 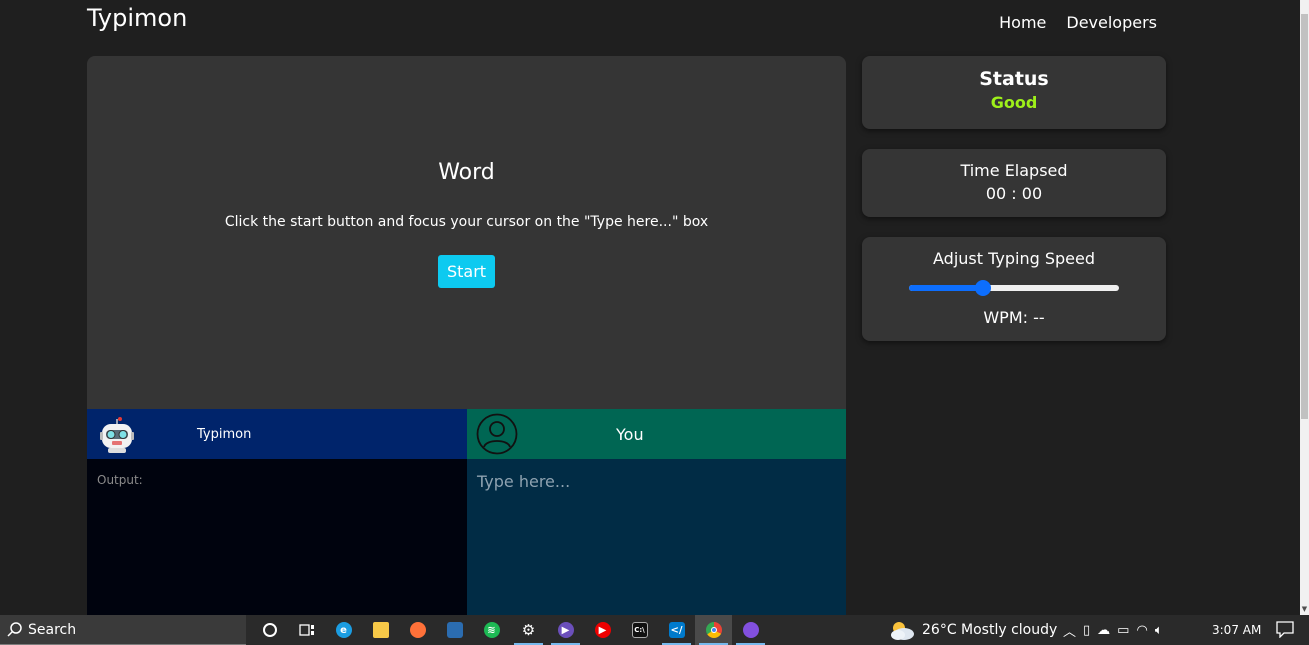 I want to click on slider-thumb, so click(x=983, y=288).